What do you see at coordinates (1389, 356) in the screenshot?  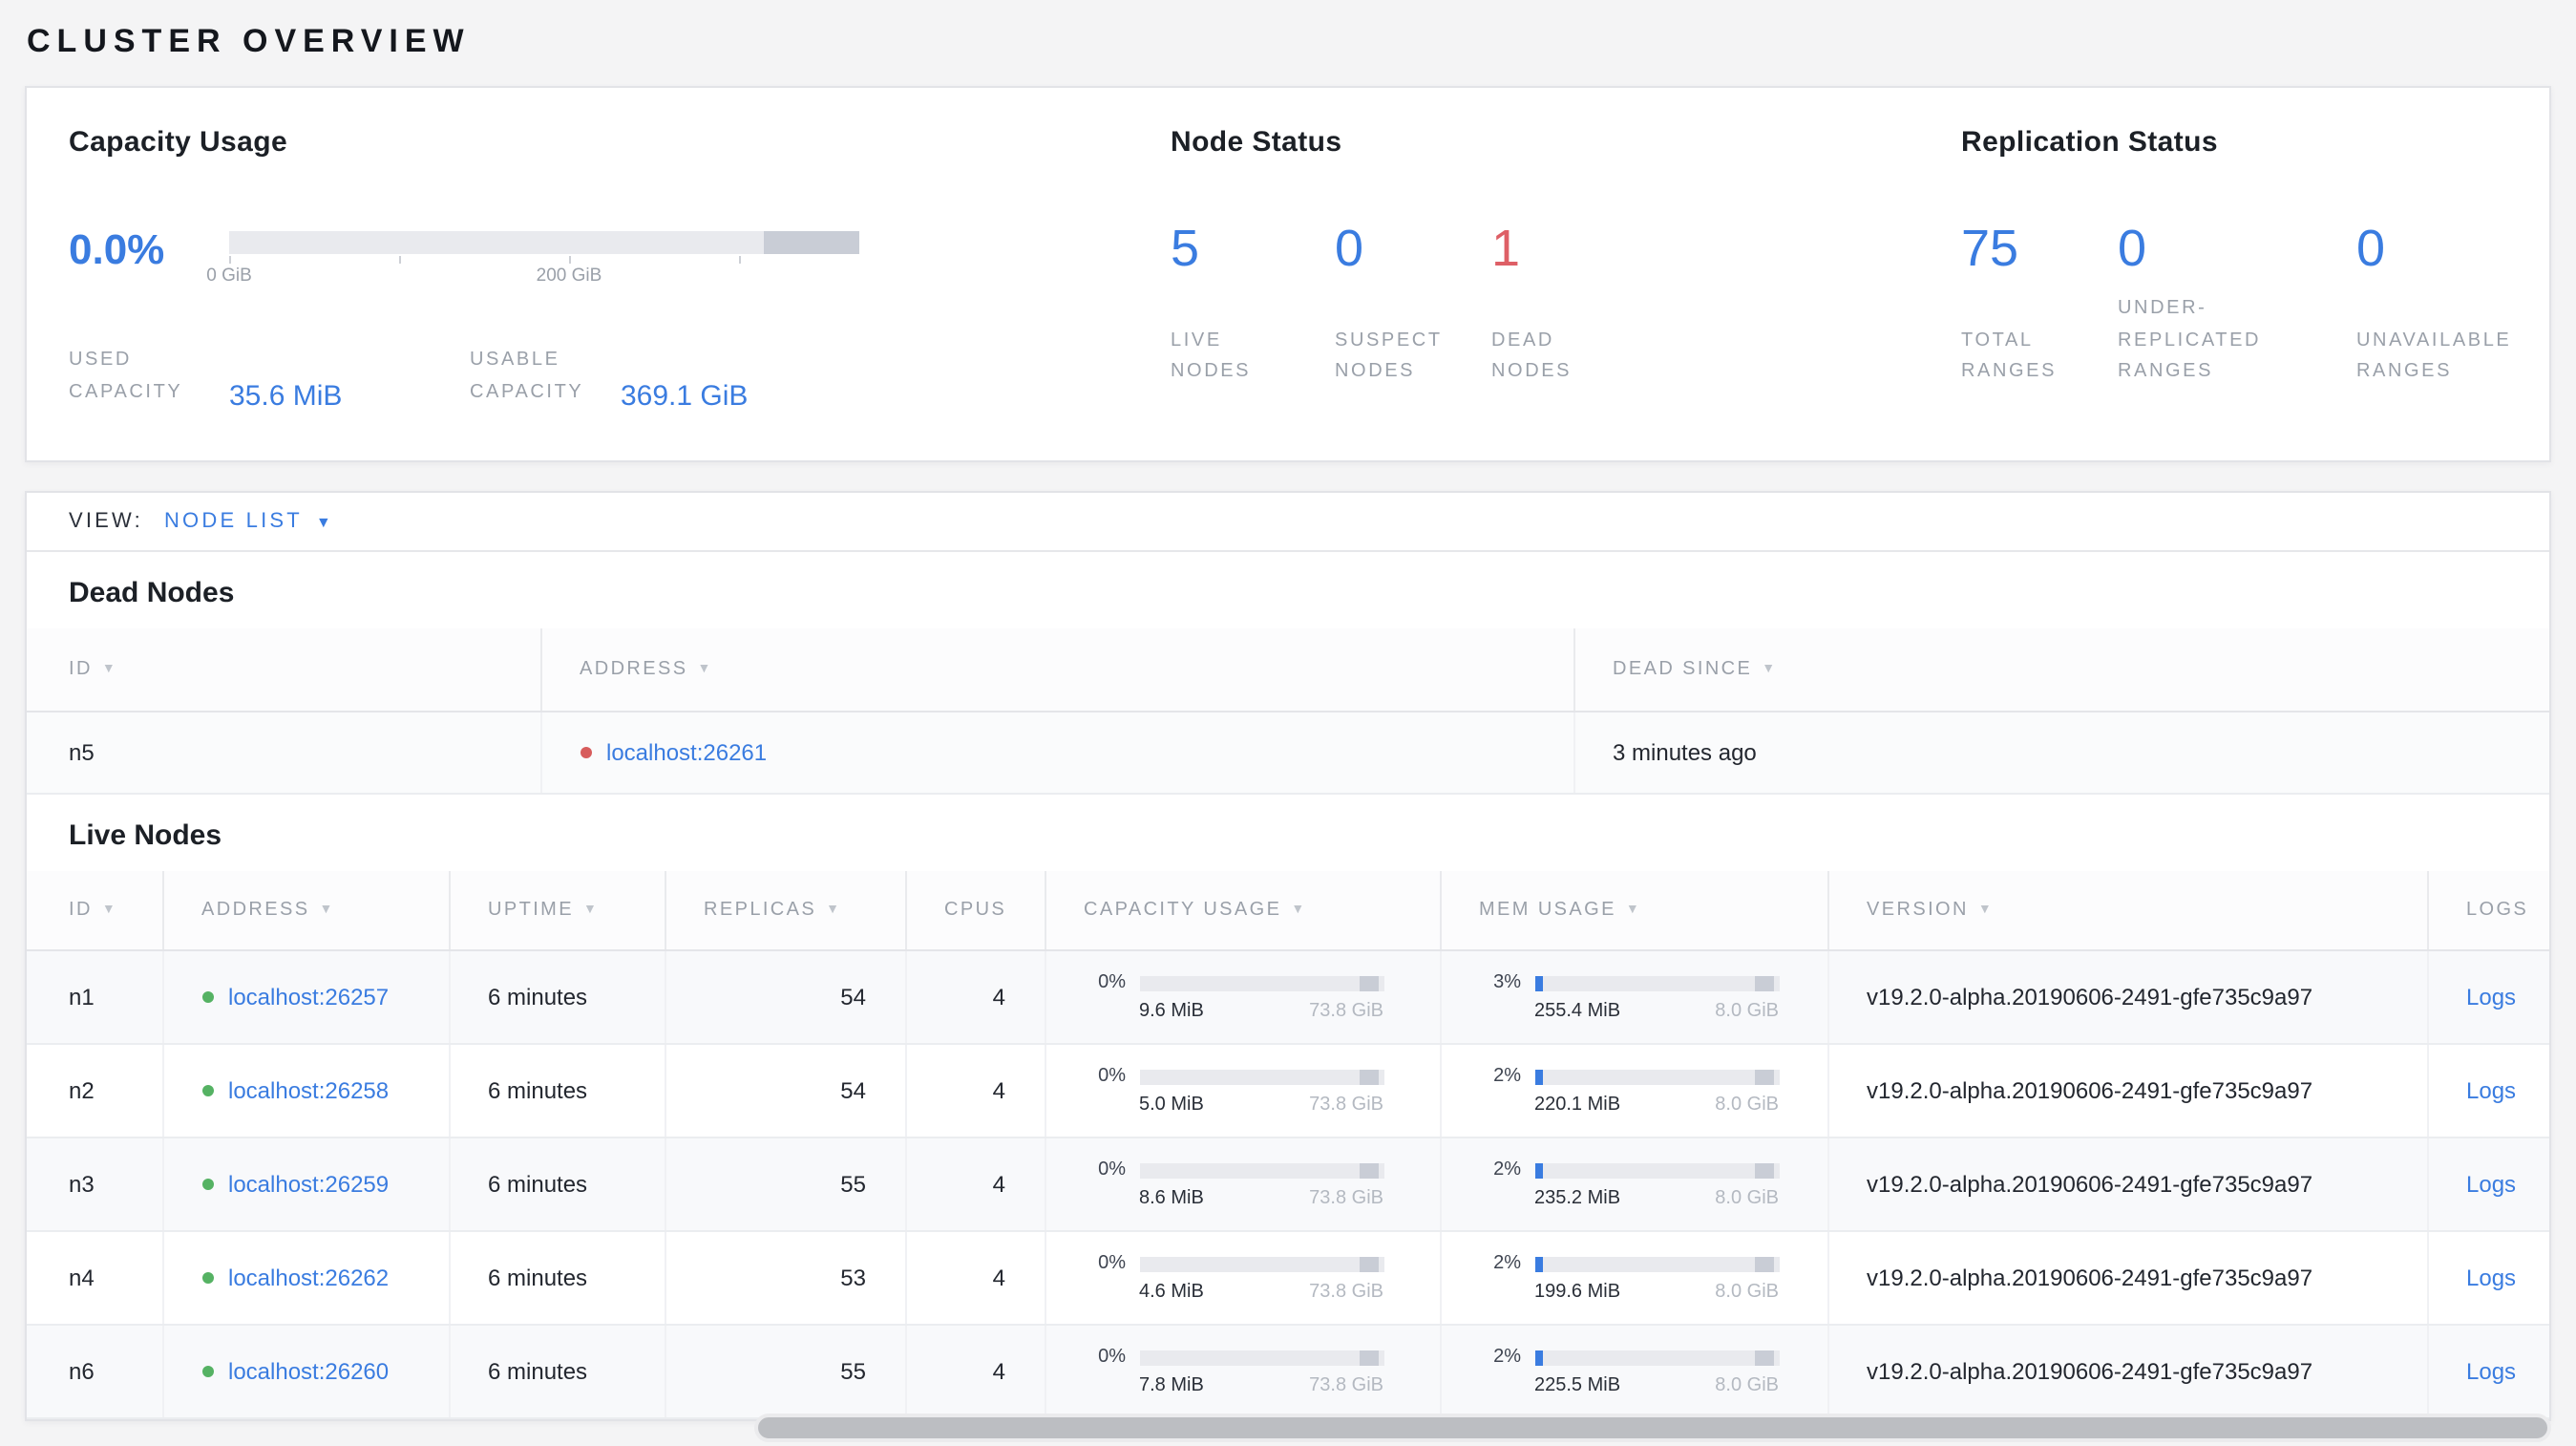 I see `suspect-nodes-label: SUSPECT NODES` at bounding box center [1389, 356].